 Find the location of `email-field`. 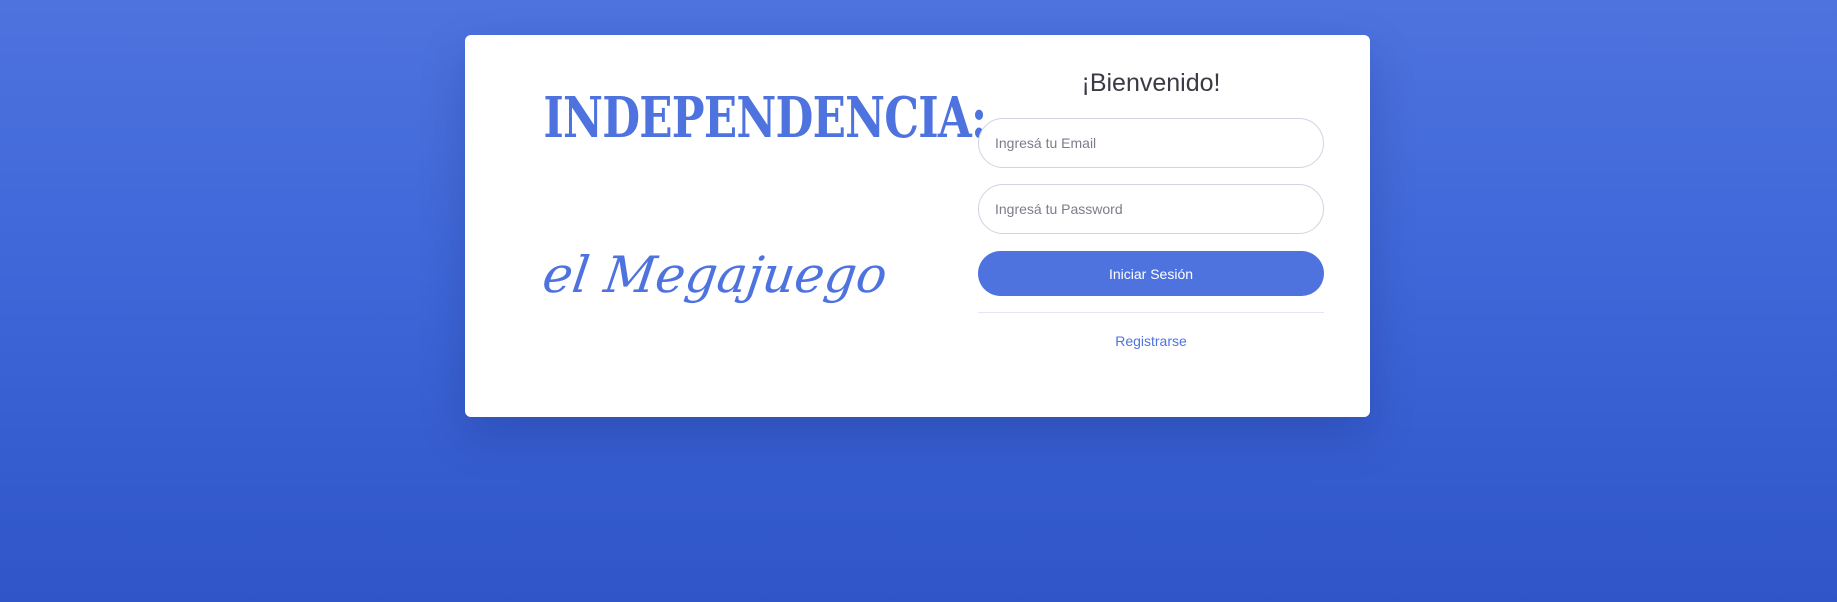

email-field is located at coordinates (1151, 143).